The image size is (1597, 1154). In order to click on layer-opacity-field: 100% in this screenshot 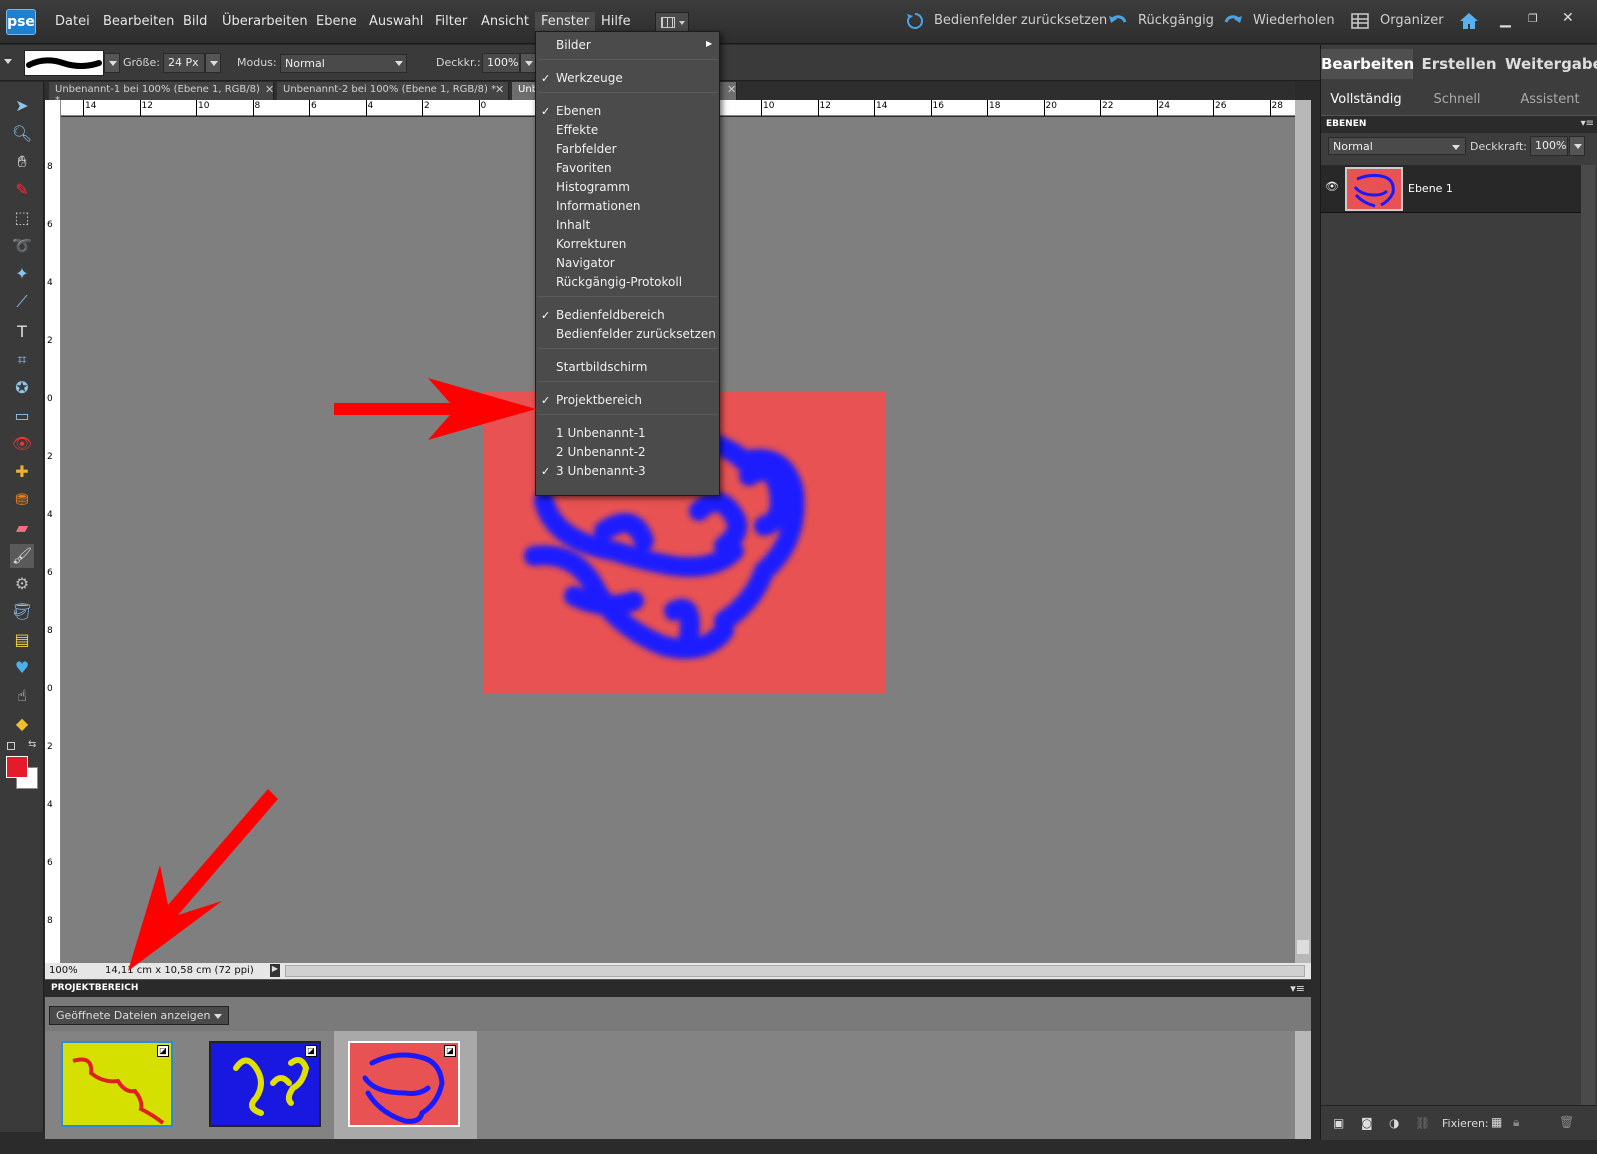, I will do `click(1549, 146)`.